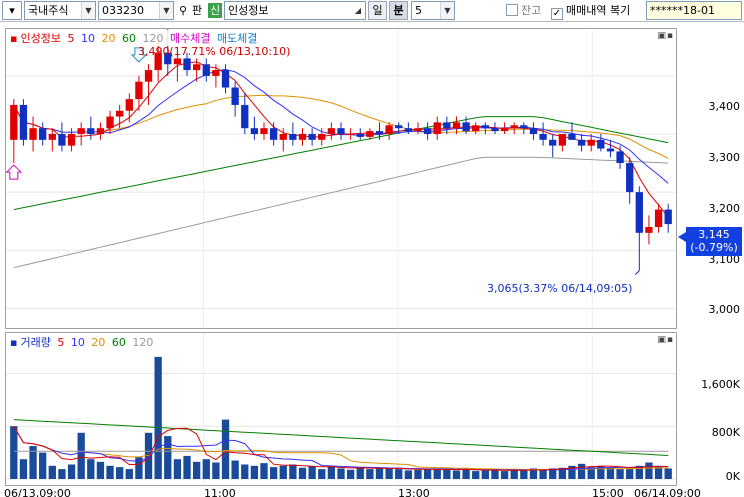 The width and height of the screenshot is (744, 497). What do you see at coordinates (37, 492) in the screenshot?
I see `x-tick-label: 06/13,09:00` at bounding box center [37, 492].